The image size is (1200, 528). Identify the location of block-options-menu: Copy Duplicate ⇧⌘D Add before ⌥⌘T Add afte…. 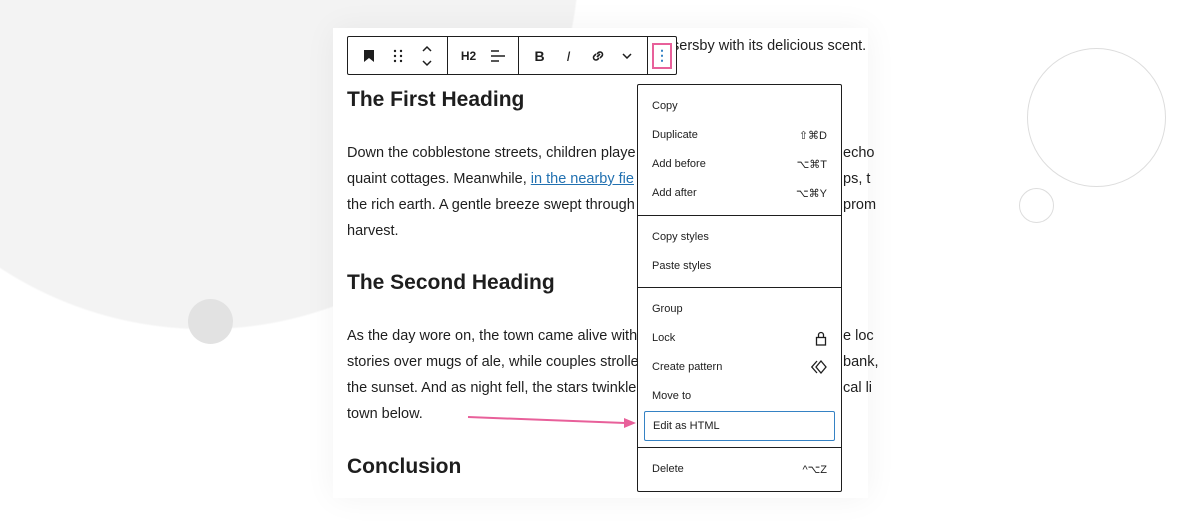
(739, 288).